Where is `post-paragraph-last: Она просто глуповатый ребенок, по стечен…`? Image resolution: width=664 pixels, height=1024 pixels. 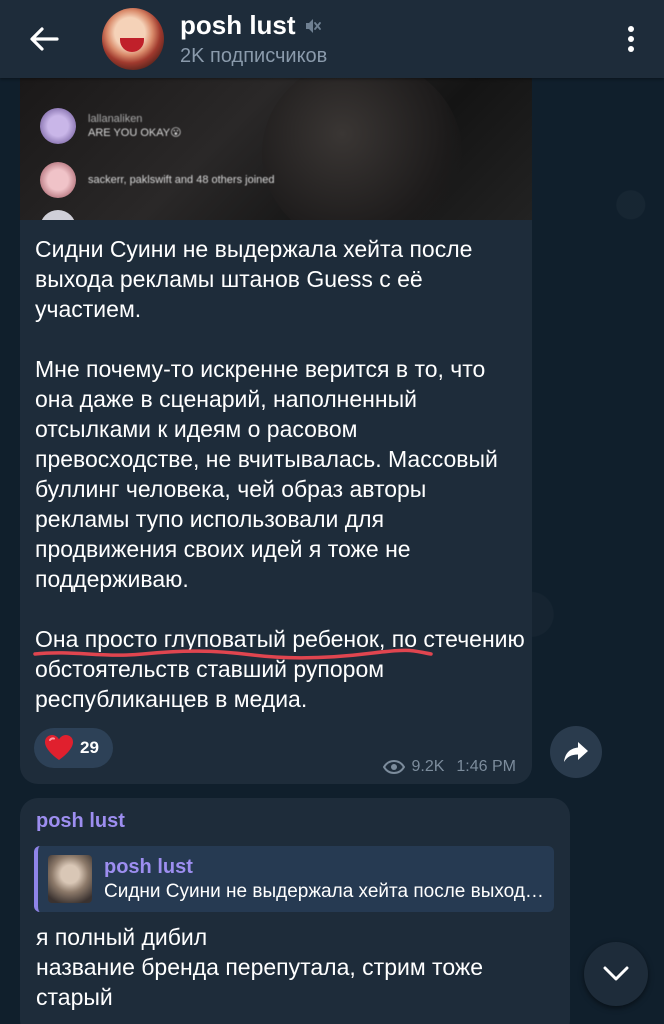
post-paragraph-last: Она просто глуповатый ребенок, по стечен… is located at coordinates (279, 669).